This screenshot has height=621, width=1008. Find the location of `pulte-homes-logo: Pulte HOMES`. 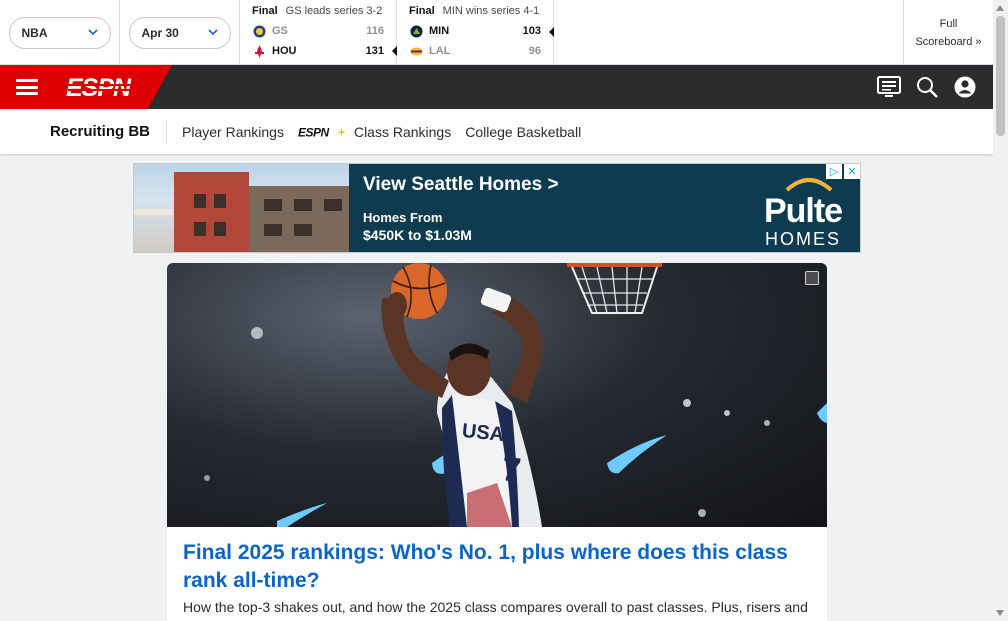

pulte-homes-logo: Pulte HOMES is located at coordinates (803, 211).